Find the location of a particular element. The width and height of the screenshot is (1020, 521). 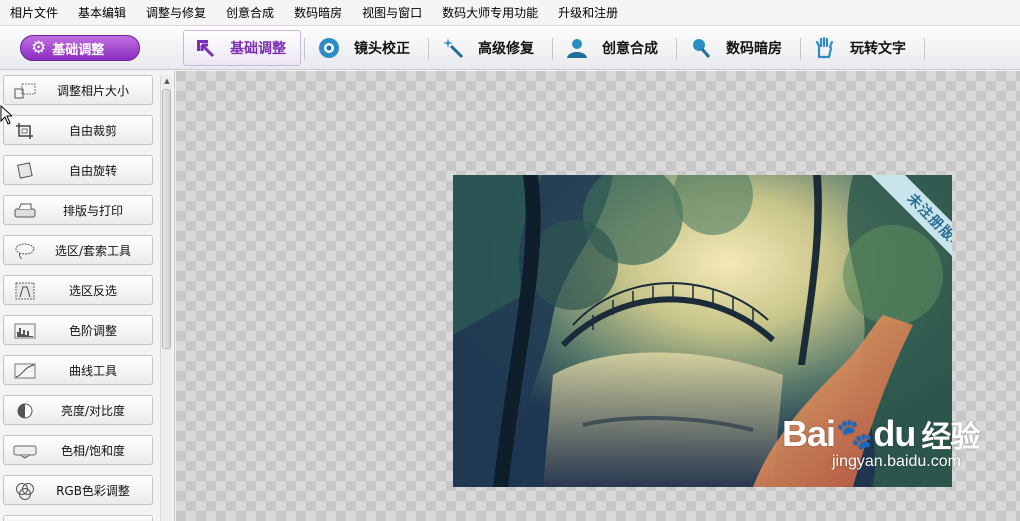

tab-label: 镜头校正 is located at coordinates (382, 49).